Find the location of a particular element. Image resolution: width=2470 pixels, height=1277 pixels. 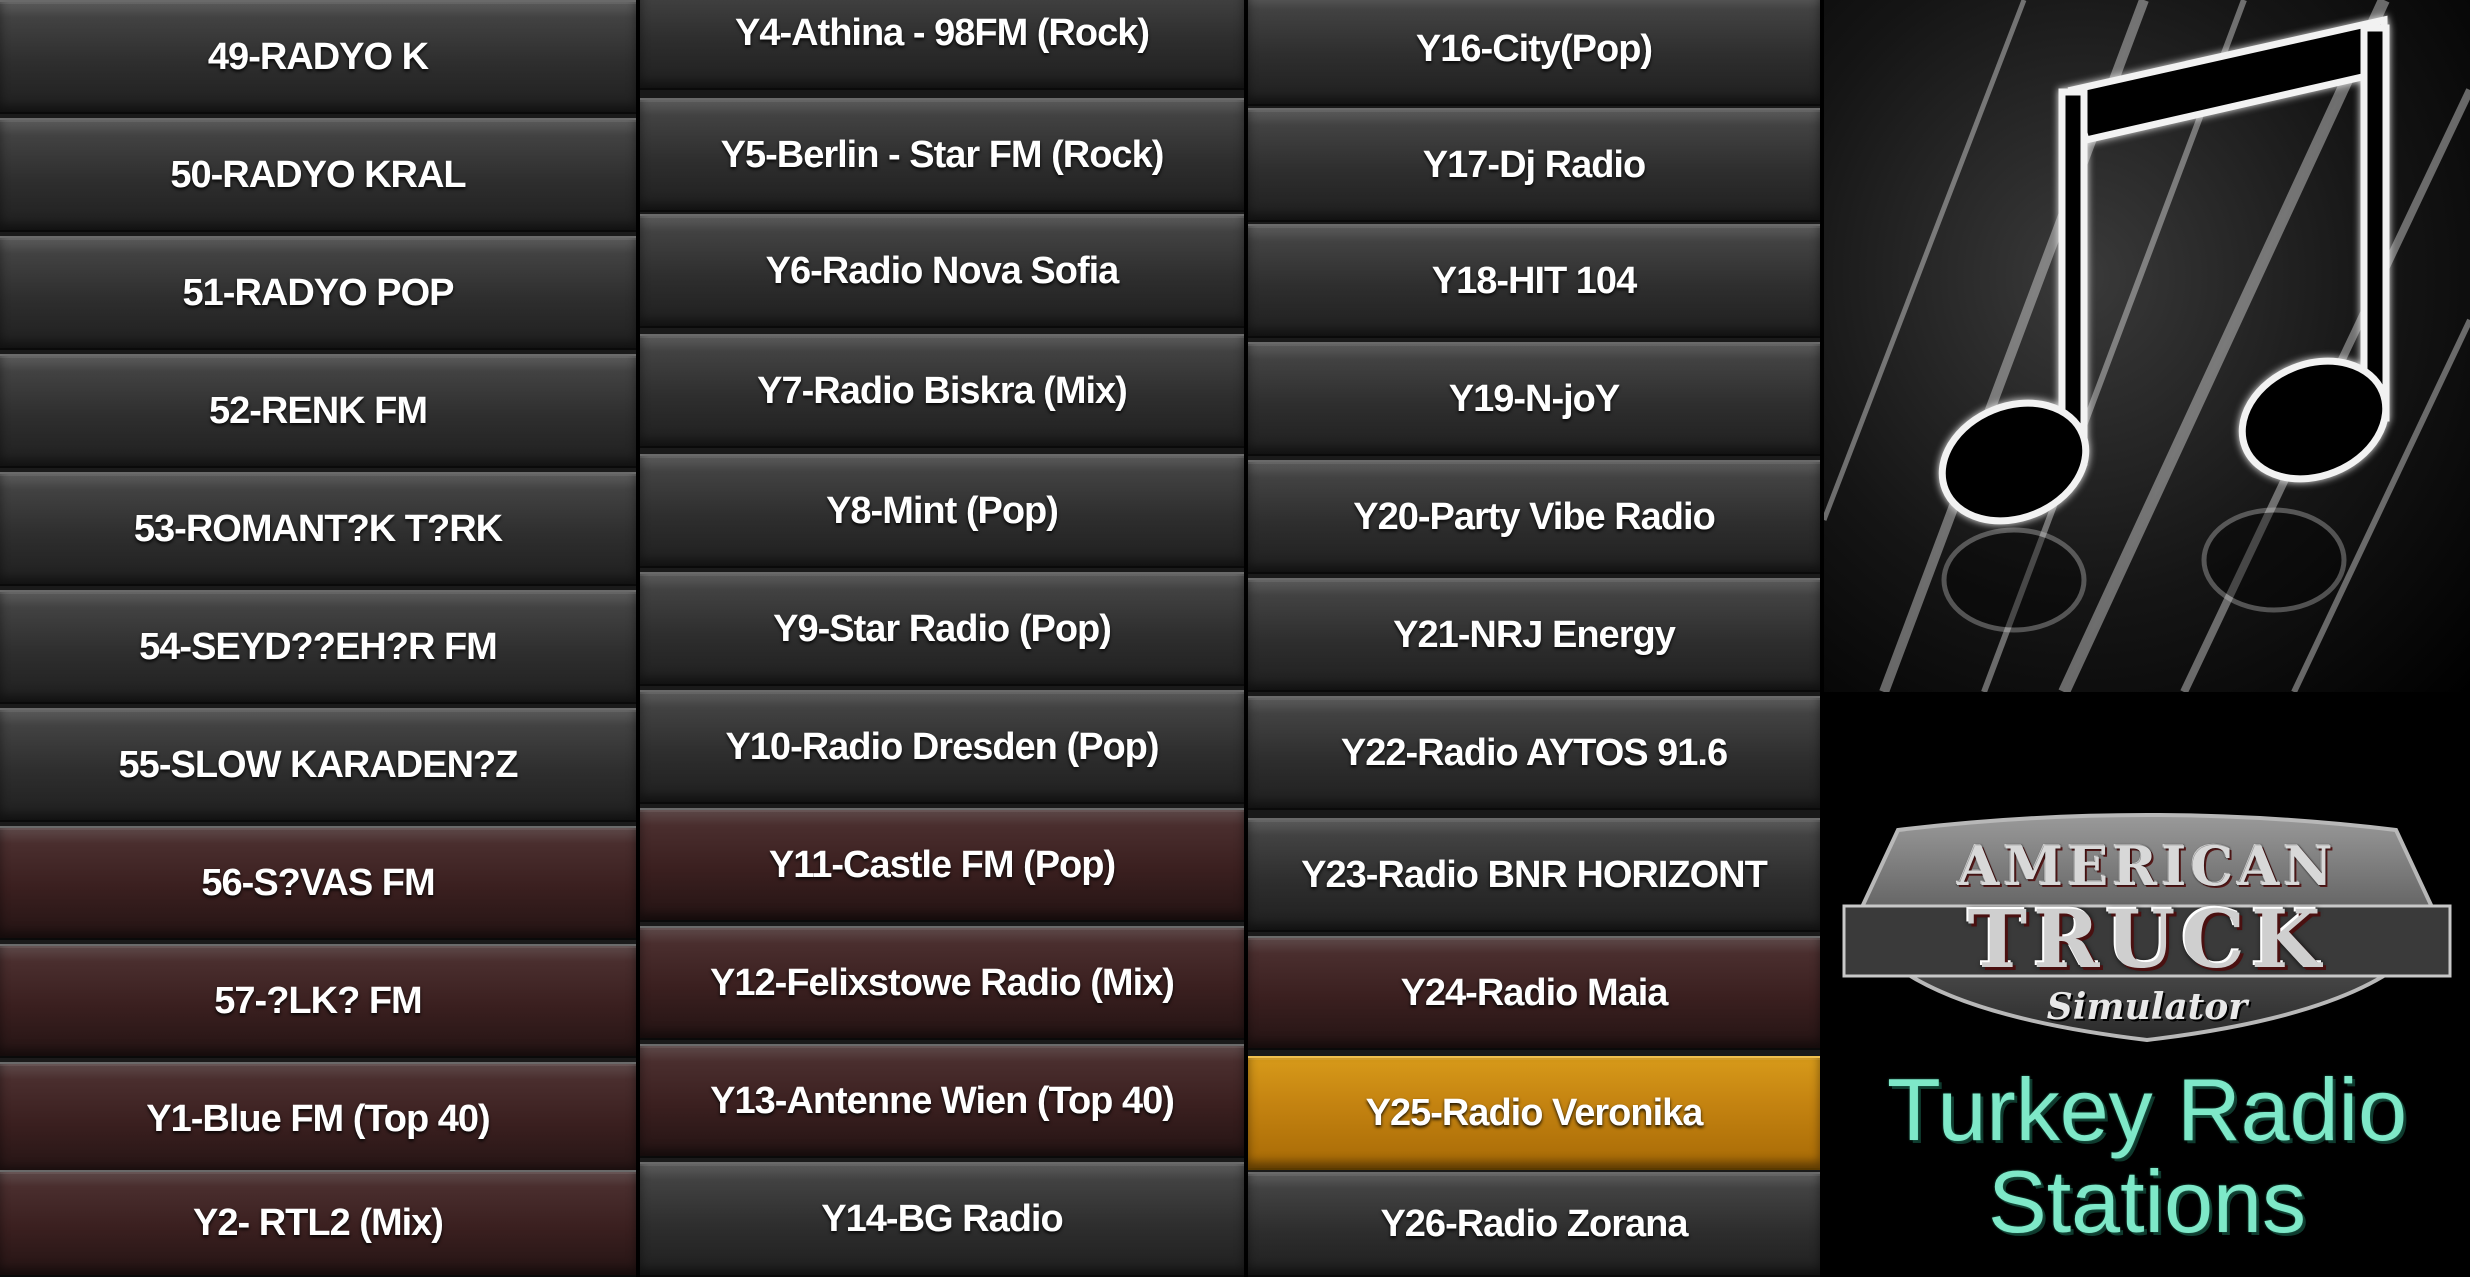

station-label: 49-RADYO K is located at coordinates (318, 56).